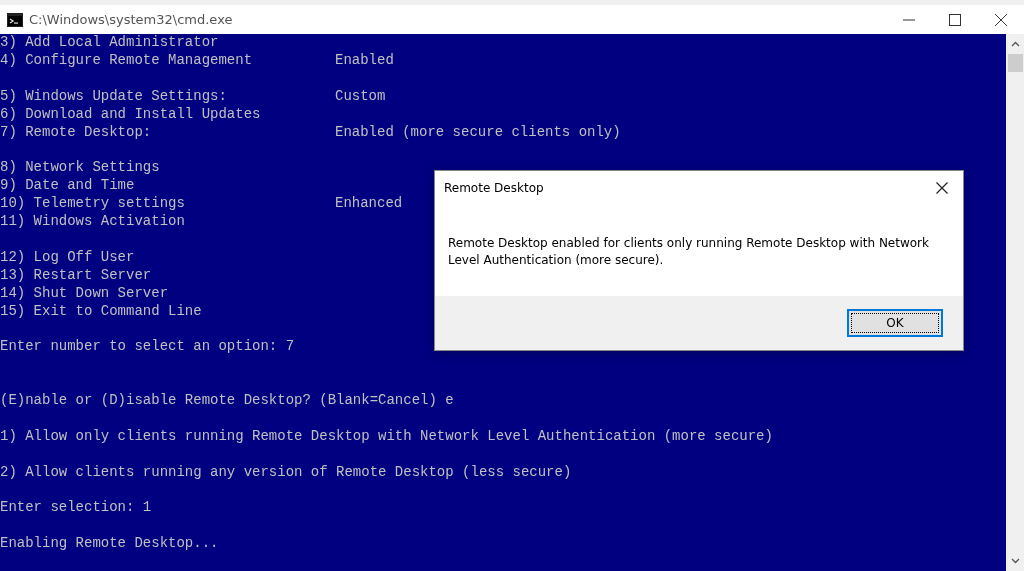 The image size is (1024, 571). I want to click on scroll-thumb, so click(1015, 63).